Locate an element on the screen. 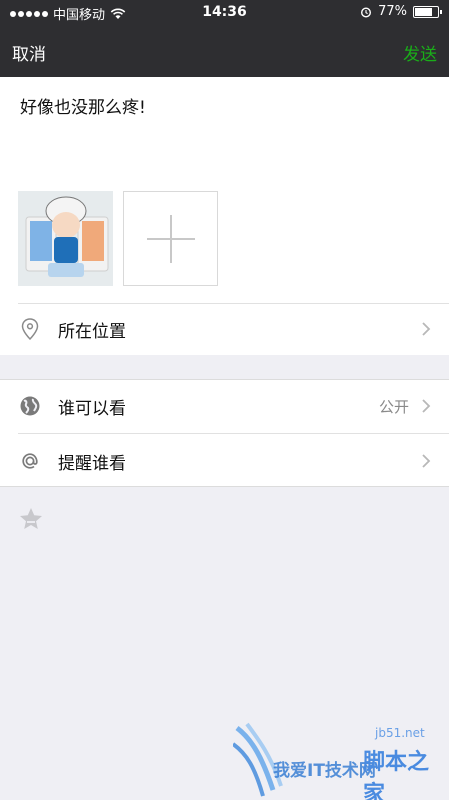  mention-row: 提醒谁看 is located at coordinates (224, 461).